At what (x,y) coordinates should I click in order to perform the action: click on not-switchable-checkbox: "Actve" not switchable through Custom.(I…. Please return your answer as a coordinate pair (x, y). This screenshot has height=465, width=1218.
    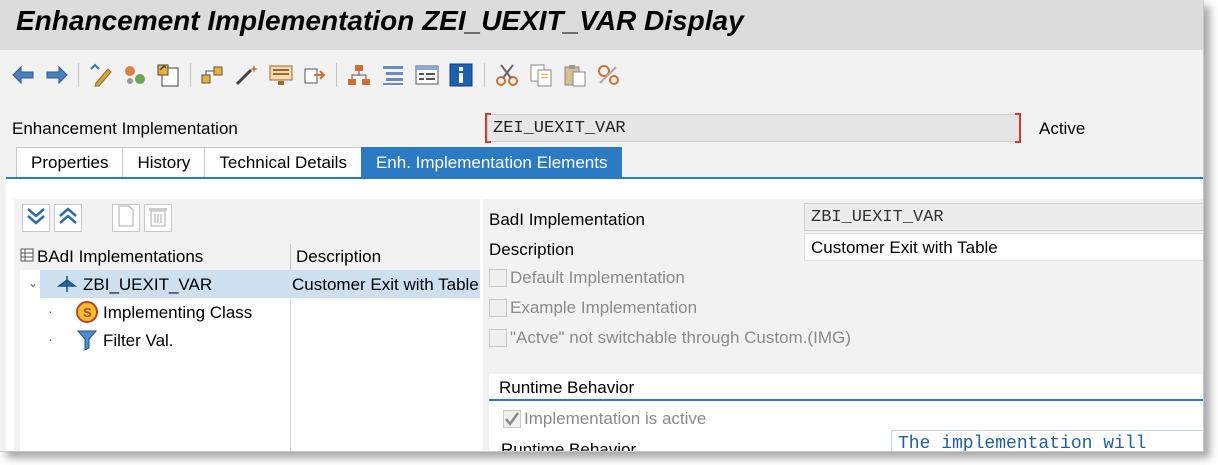
    Looking at the image, I should click on (670, 338).